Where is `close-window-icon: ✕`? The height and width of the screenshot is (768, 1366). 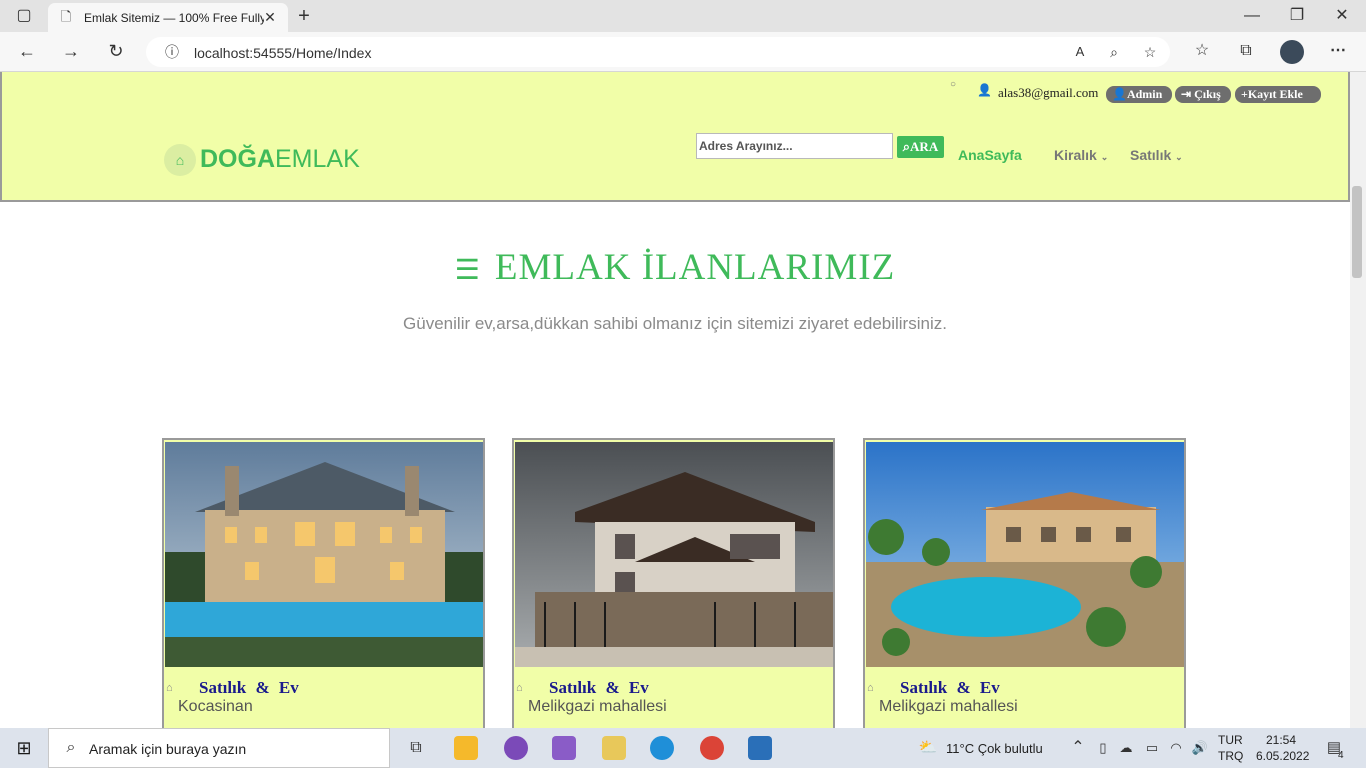
close-window-icon: ✕ is located at coordinates (1342, 16).